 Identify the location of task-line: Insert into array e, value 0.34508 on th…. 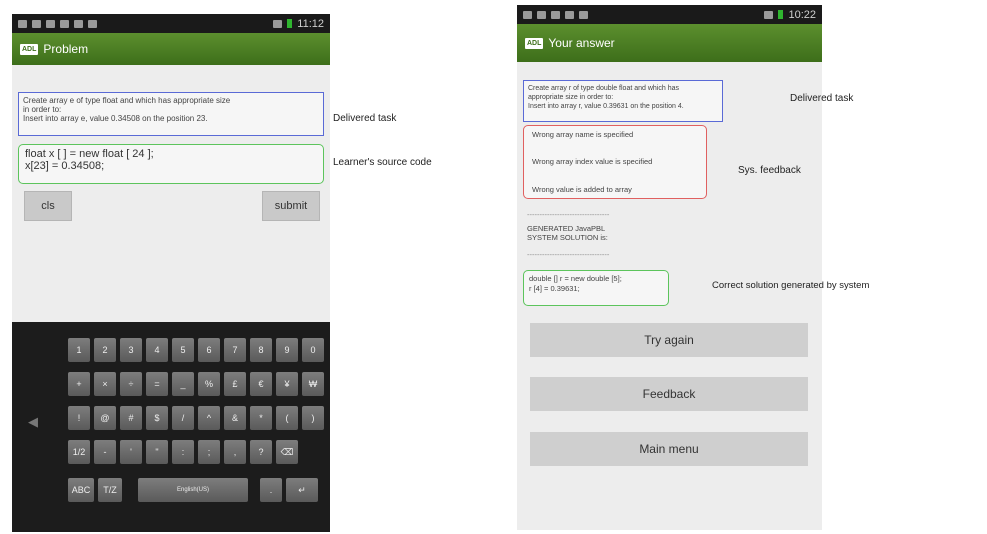
(115, 118).